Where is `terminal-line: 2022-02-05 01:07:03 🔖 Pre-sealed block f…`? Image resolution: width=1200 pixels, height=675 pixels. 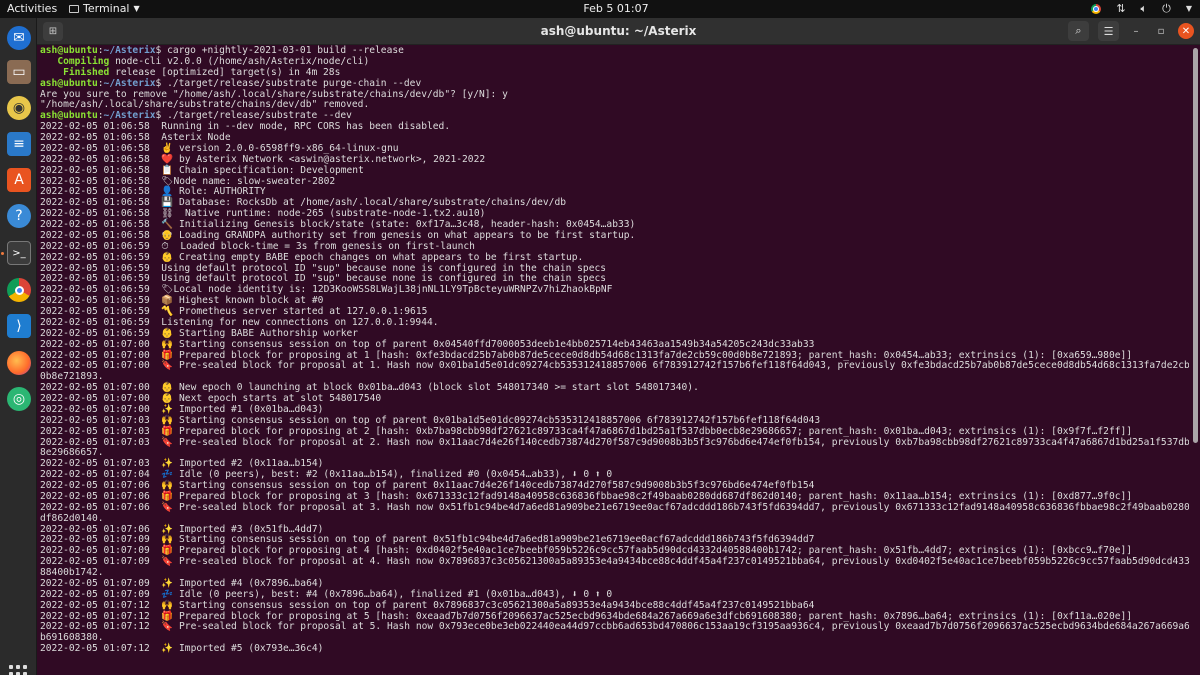
terminal-line: 2022-02-05 01:07:03 🔖 Pre-sealed block f… is located at coordinates (614, 442).